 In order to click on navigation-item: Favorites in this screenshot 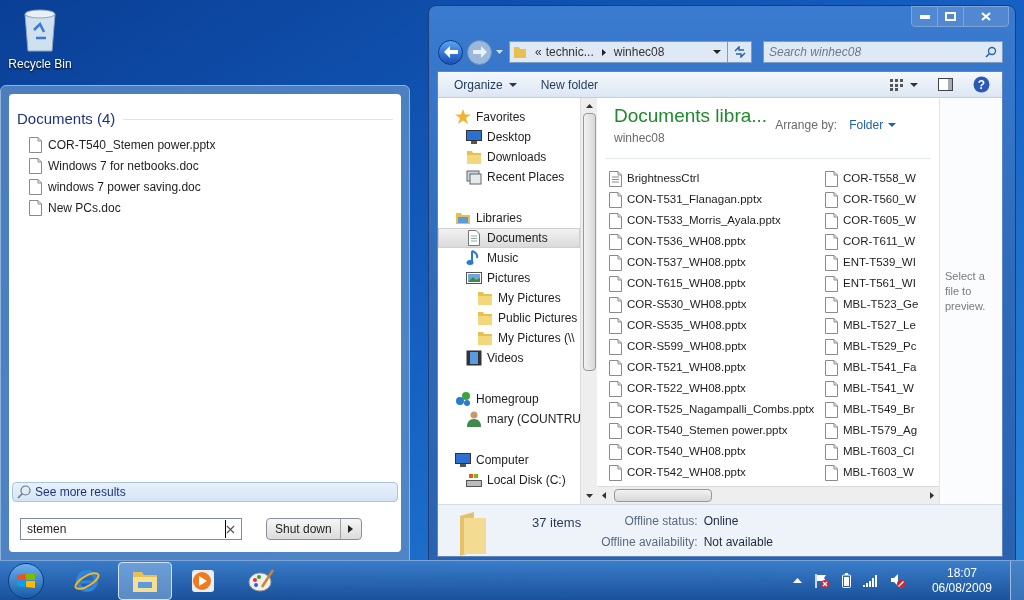, I will do `click(509, 117)`.